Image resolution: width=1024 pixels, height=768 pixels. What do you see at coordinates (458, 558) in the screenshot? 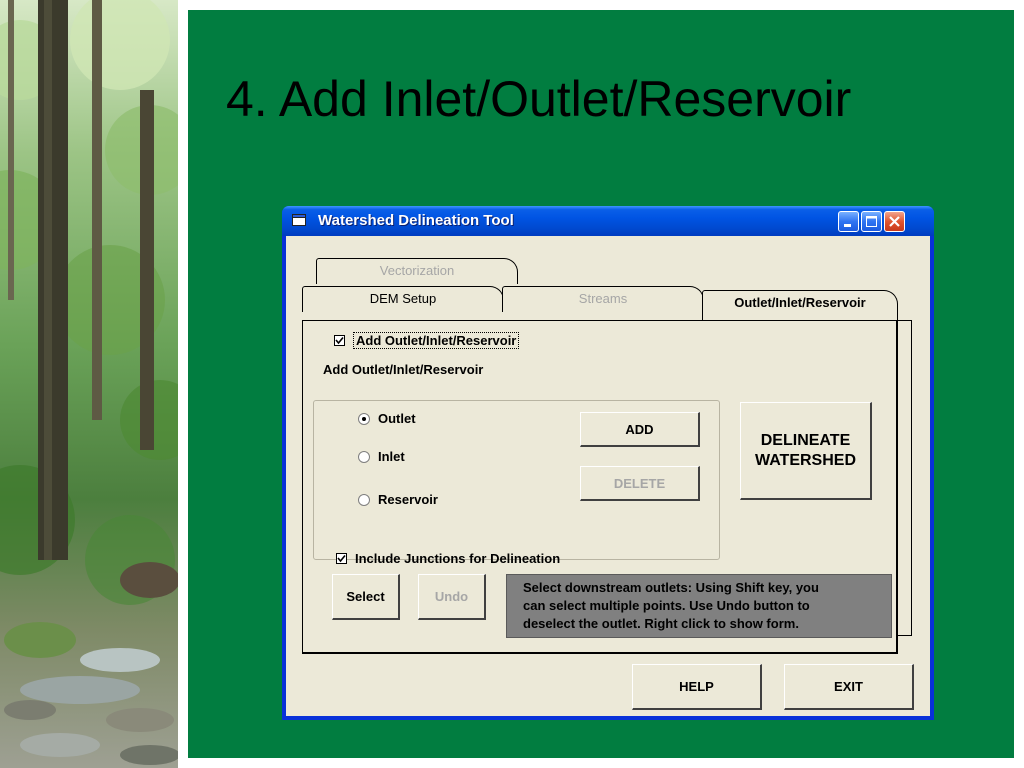
I see `include-junctions-label: Include Junctions for Delineation` at bounding box center [458, 558].